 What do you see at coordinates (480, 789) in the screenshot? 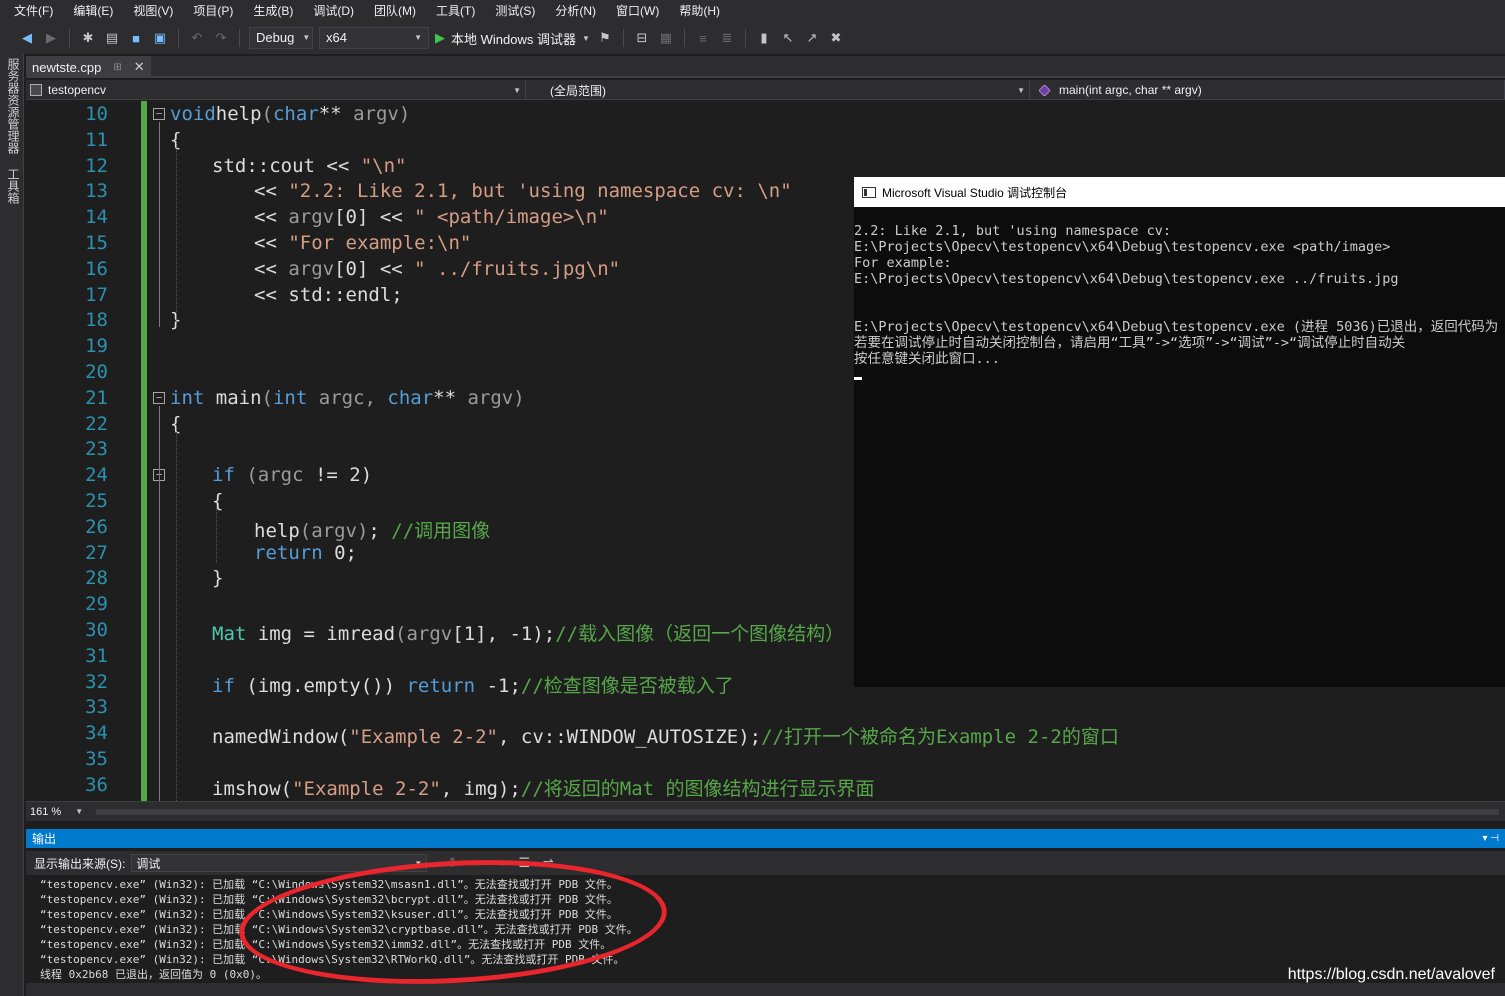
I see `code-token: , img);` at bounding box center [480, 789].